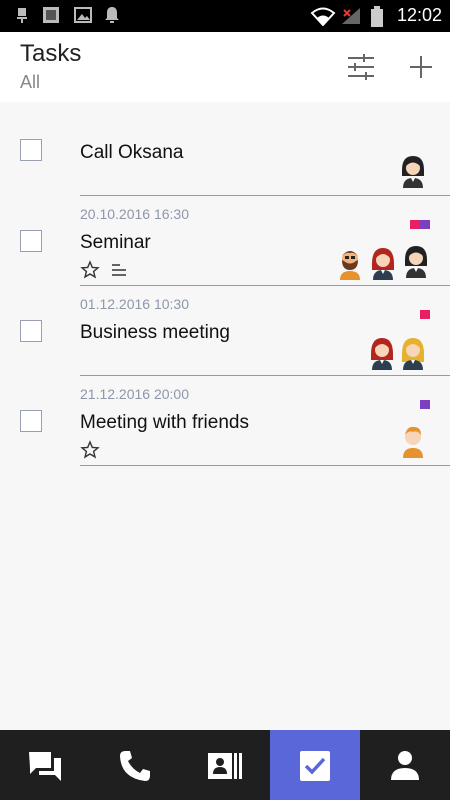 This screenshot has height=800, width=450. I want to click on profile-icon, so click(405, 765).